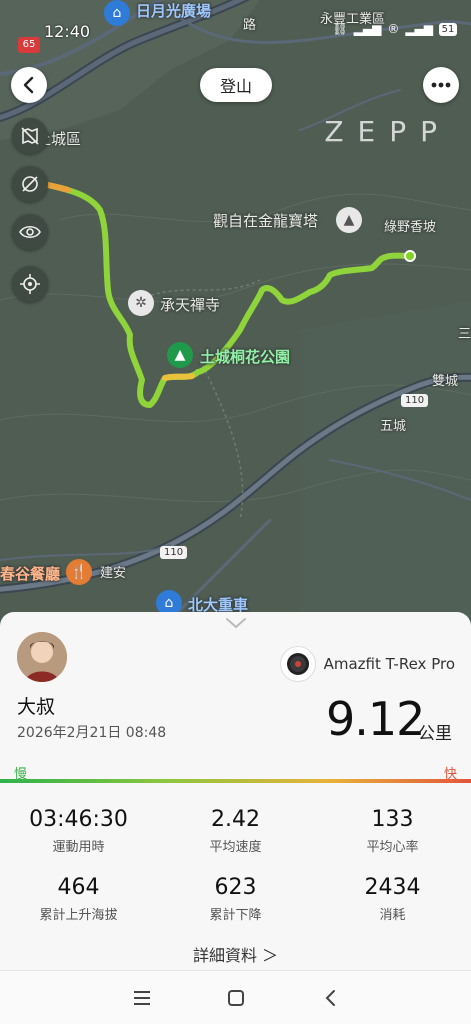  I want to click on back-nav-button, so click(330, 998).